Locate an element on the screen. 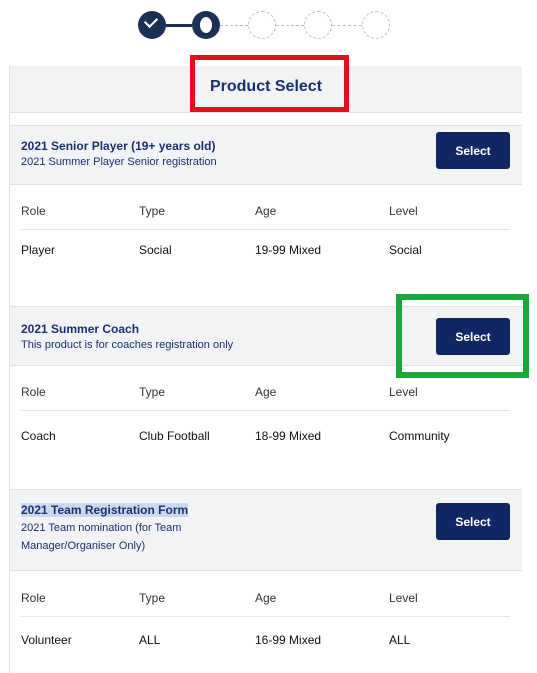 The height and width of the screenshot is (673, 537). step-2-current-icon is located at coordinates (206, 25).